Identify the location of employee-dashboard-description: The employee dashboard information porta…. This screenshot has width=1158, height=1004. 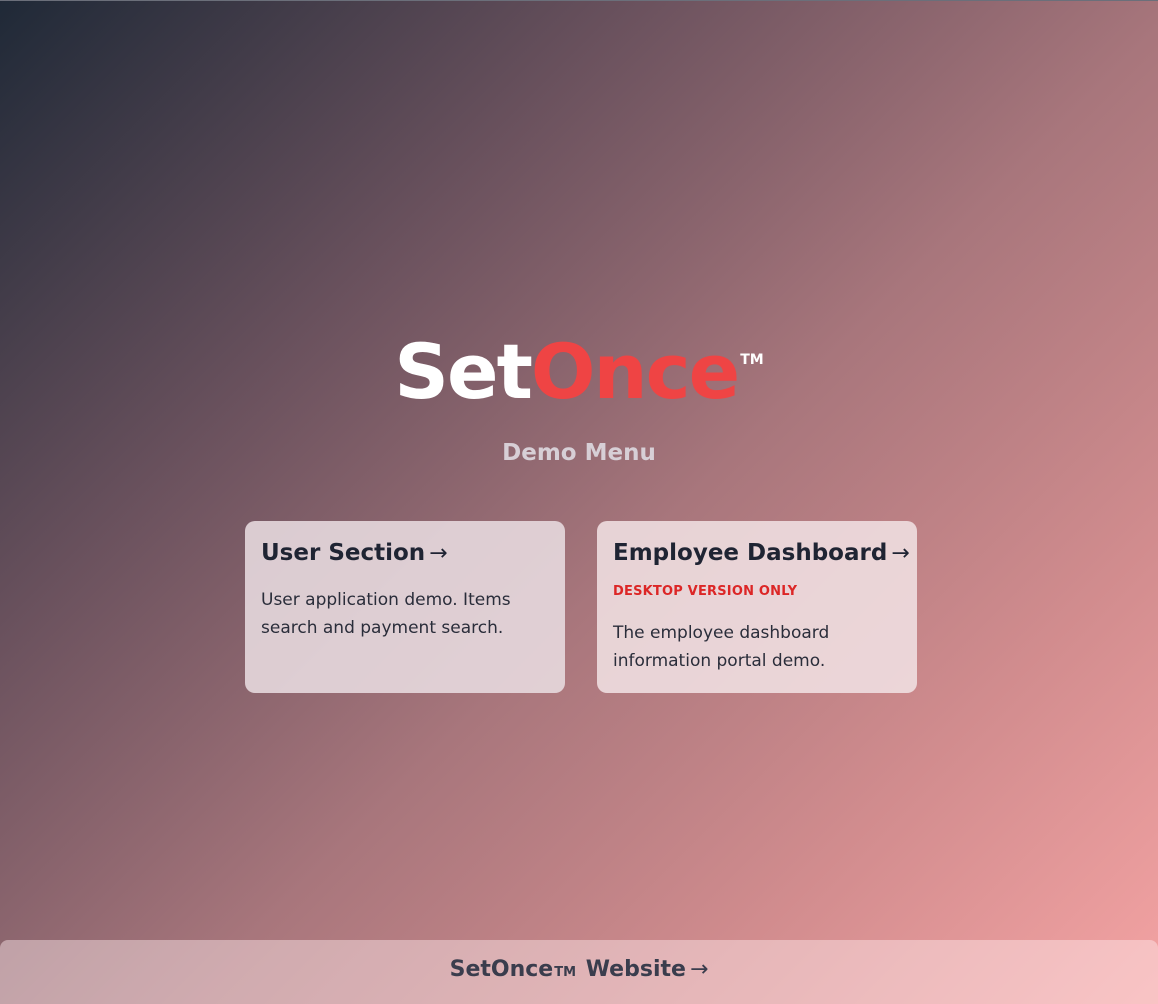
(721, 647).